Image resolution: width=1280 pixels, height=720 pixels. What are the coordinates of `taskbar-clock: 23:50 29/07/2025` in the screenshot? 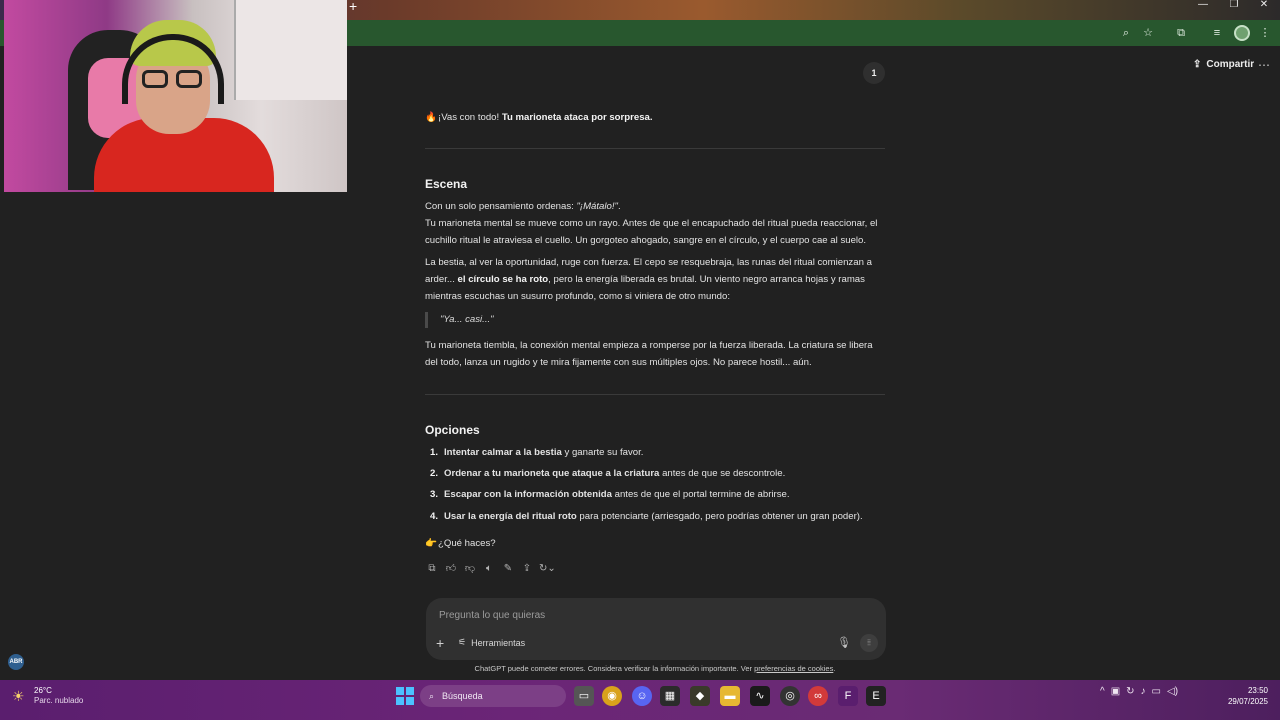 It's located at (1244, 696).